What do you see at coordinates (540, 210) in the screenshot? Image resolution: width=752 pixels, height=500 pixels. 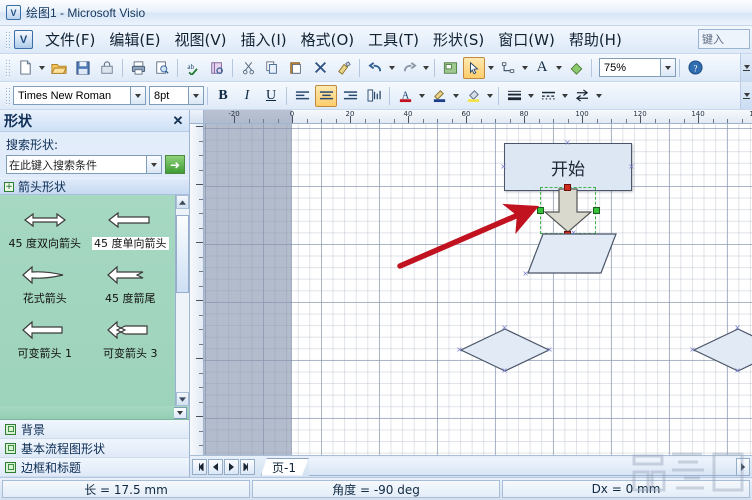 I see `resize-handle-left` at bounding box center [540, 210].